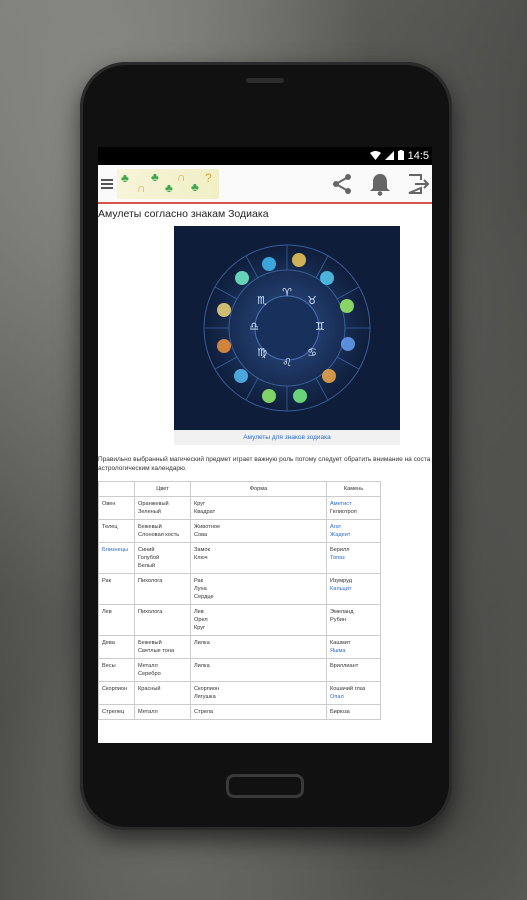 The image size is (527, 900). I want to click on stone-cell: Бирюза, so click(353, 712).